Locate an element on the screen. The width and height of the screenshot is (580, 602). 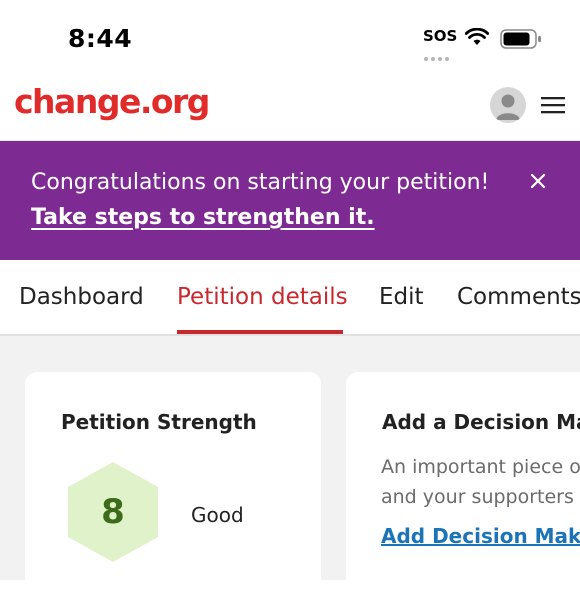
carrier-label: SOS is located at coordinates (440, 36).